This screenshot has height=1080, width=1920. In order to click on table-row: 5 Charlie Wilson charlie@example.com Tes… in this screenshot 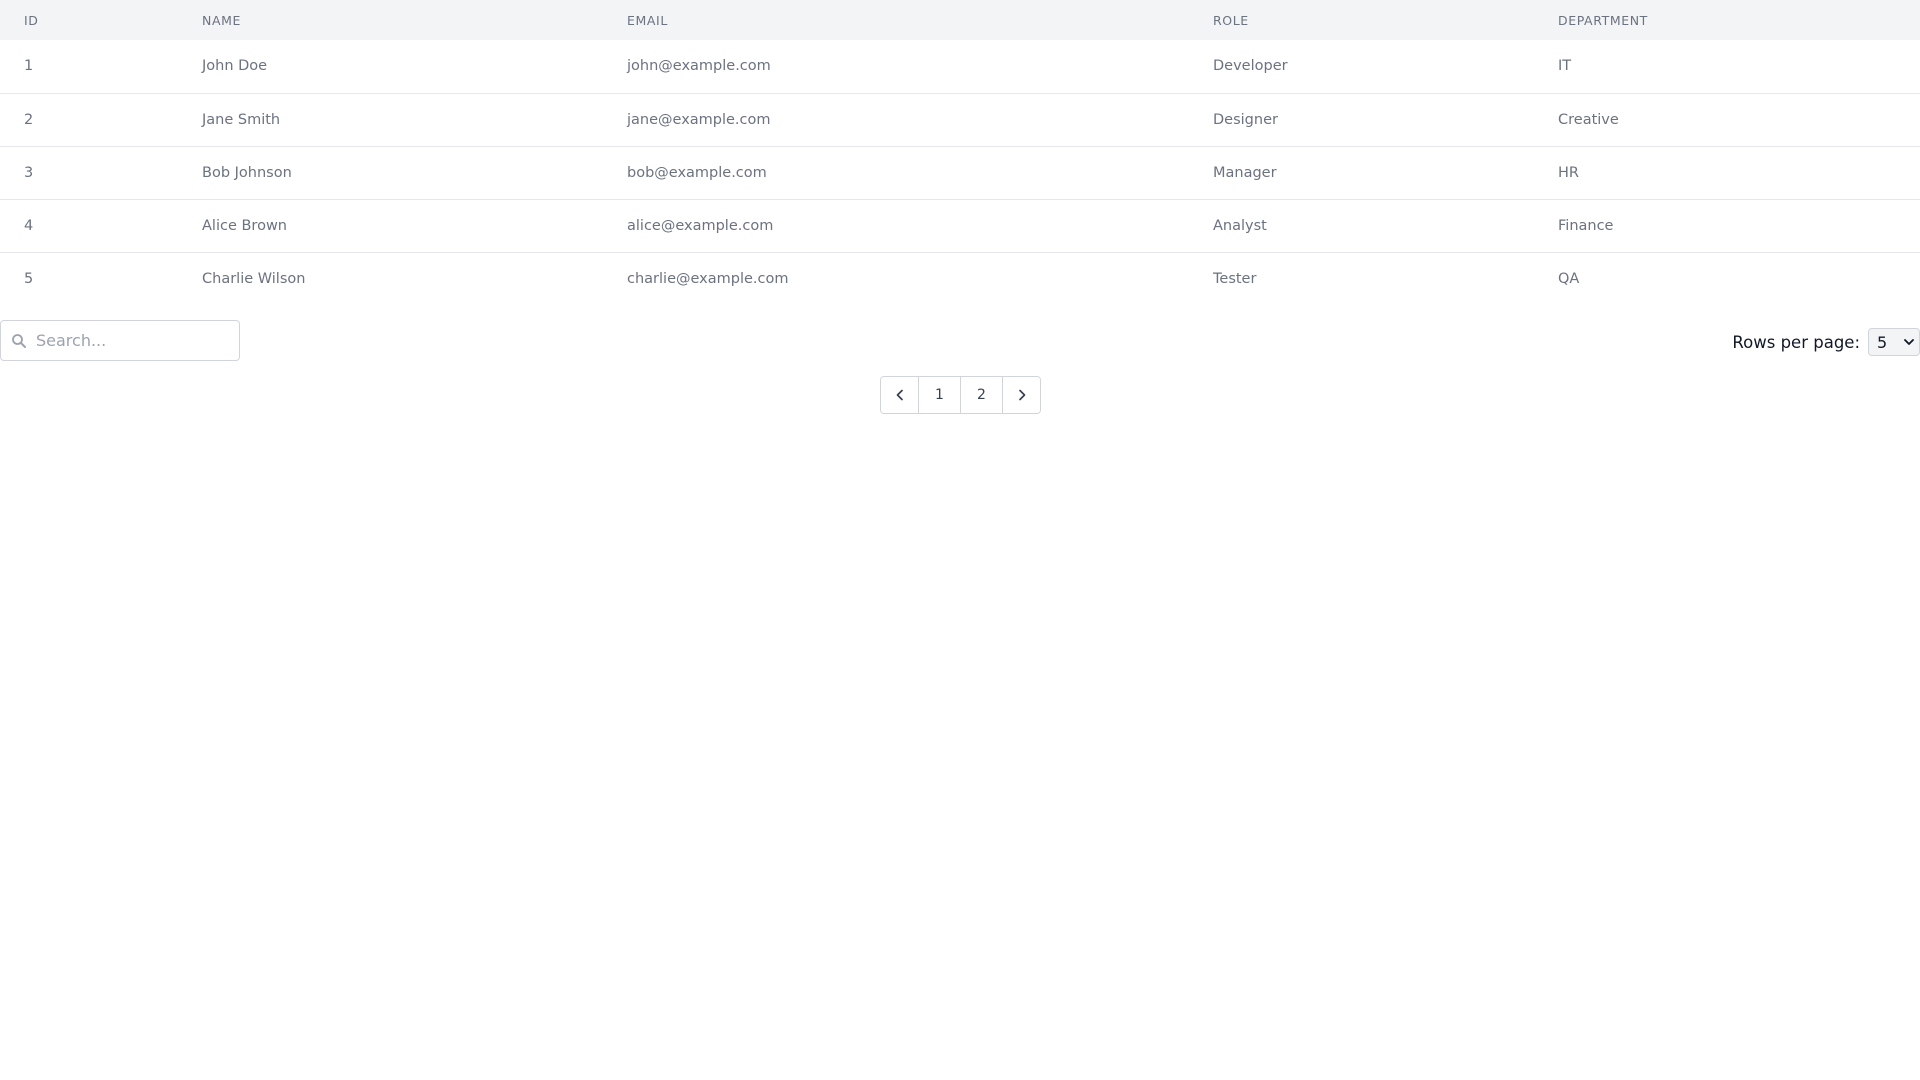, I will do `click(960, 278)`.